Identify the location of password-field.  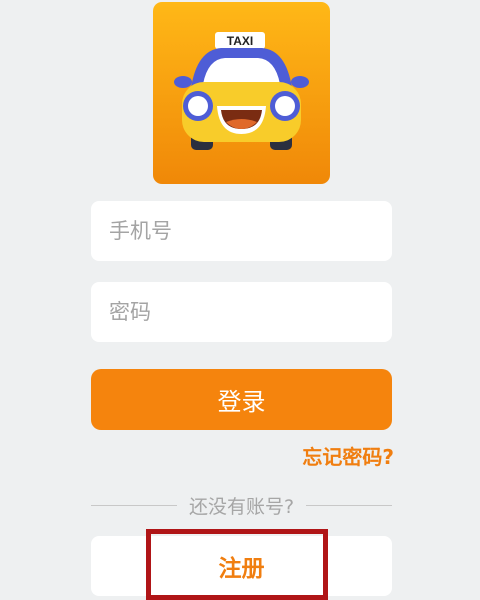
(241, 312).